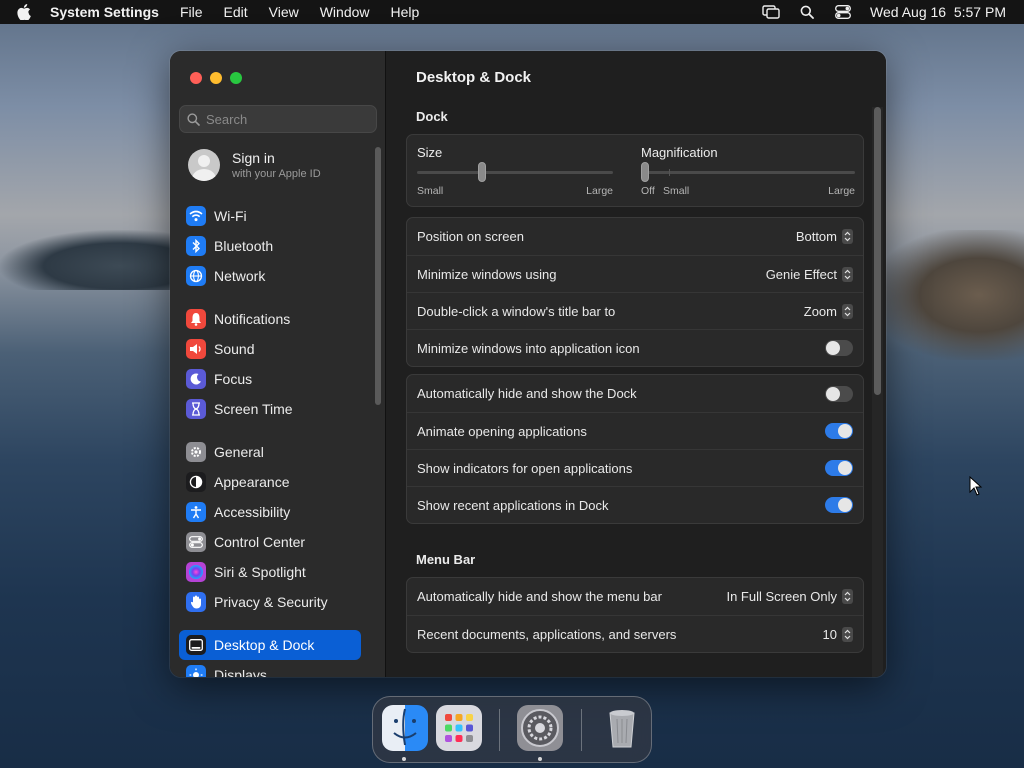  Describe the element at coordinates (938, 12) in the screenshot. I see `clock: Wed Aug 16 5:57 PM` at that location.